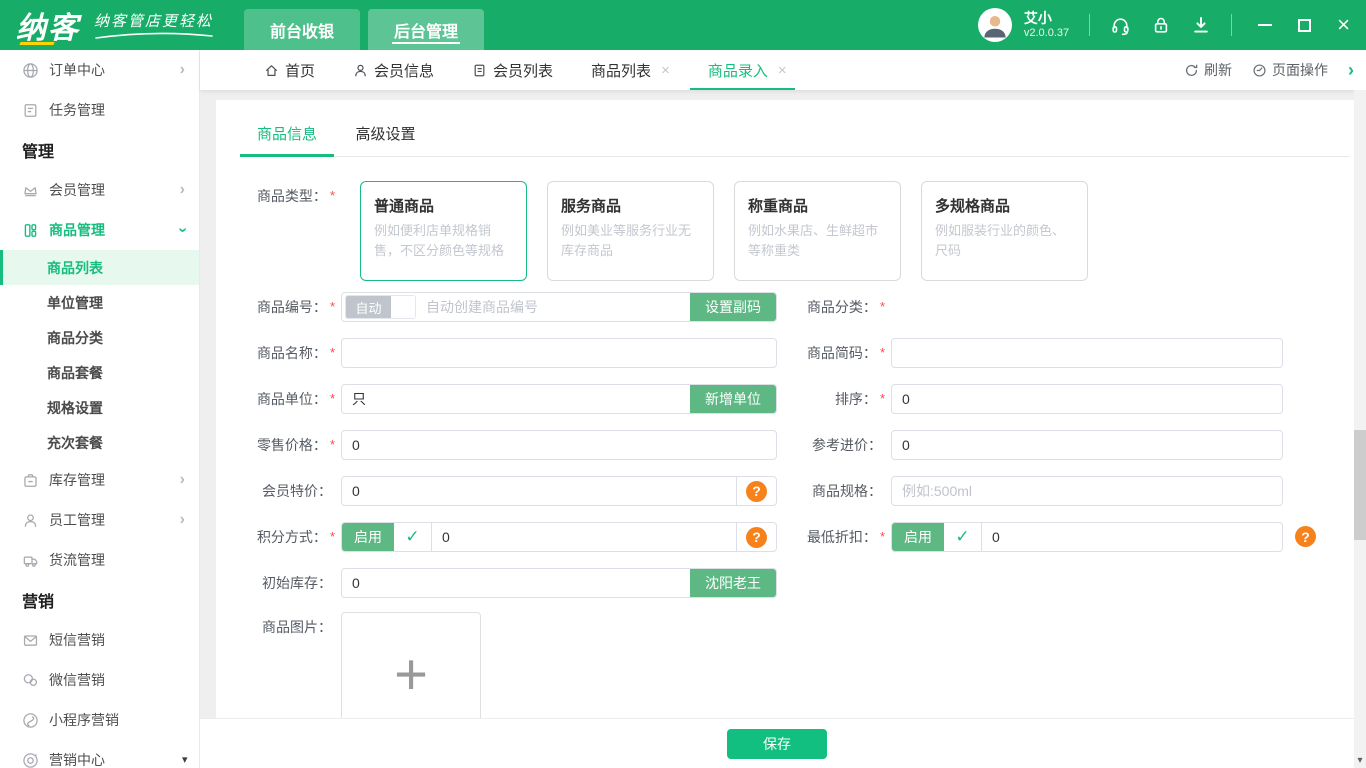 The height and width of the screenshot is (768, 1366). I want to click on vertical-scrollbar: ▾, so click(1360, 429).